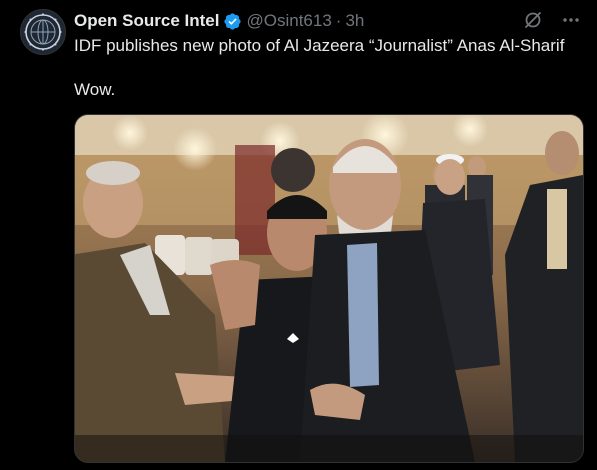  What do you see at coordinates (288, 21) in the screenshot?
I see `author-handle: @Osint613` at bounding box center [288, 21].